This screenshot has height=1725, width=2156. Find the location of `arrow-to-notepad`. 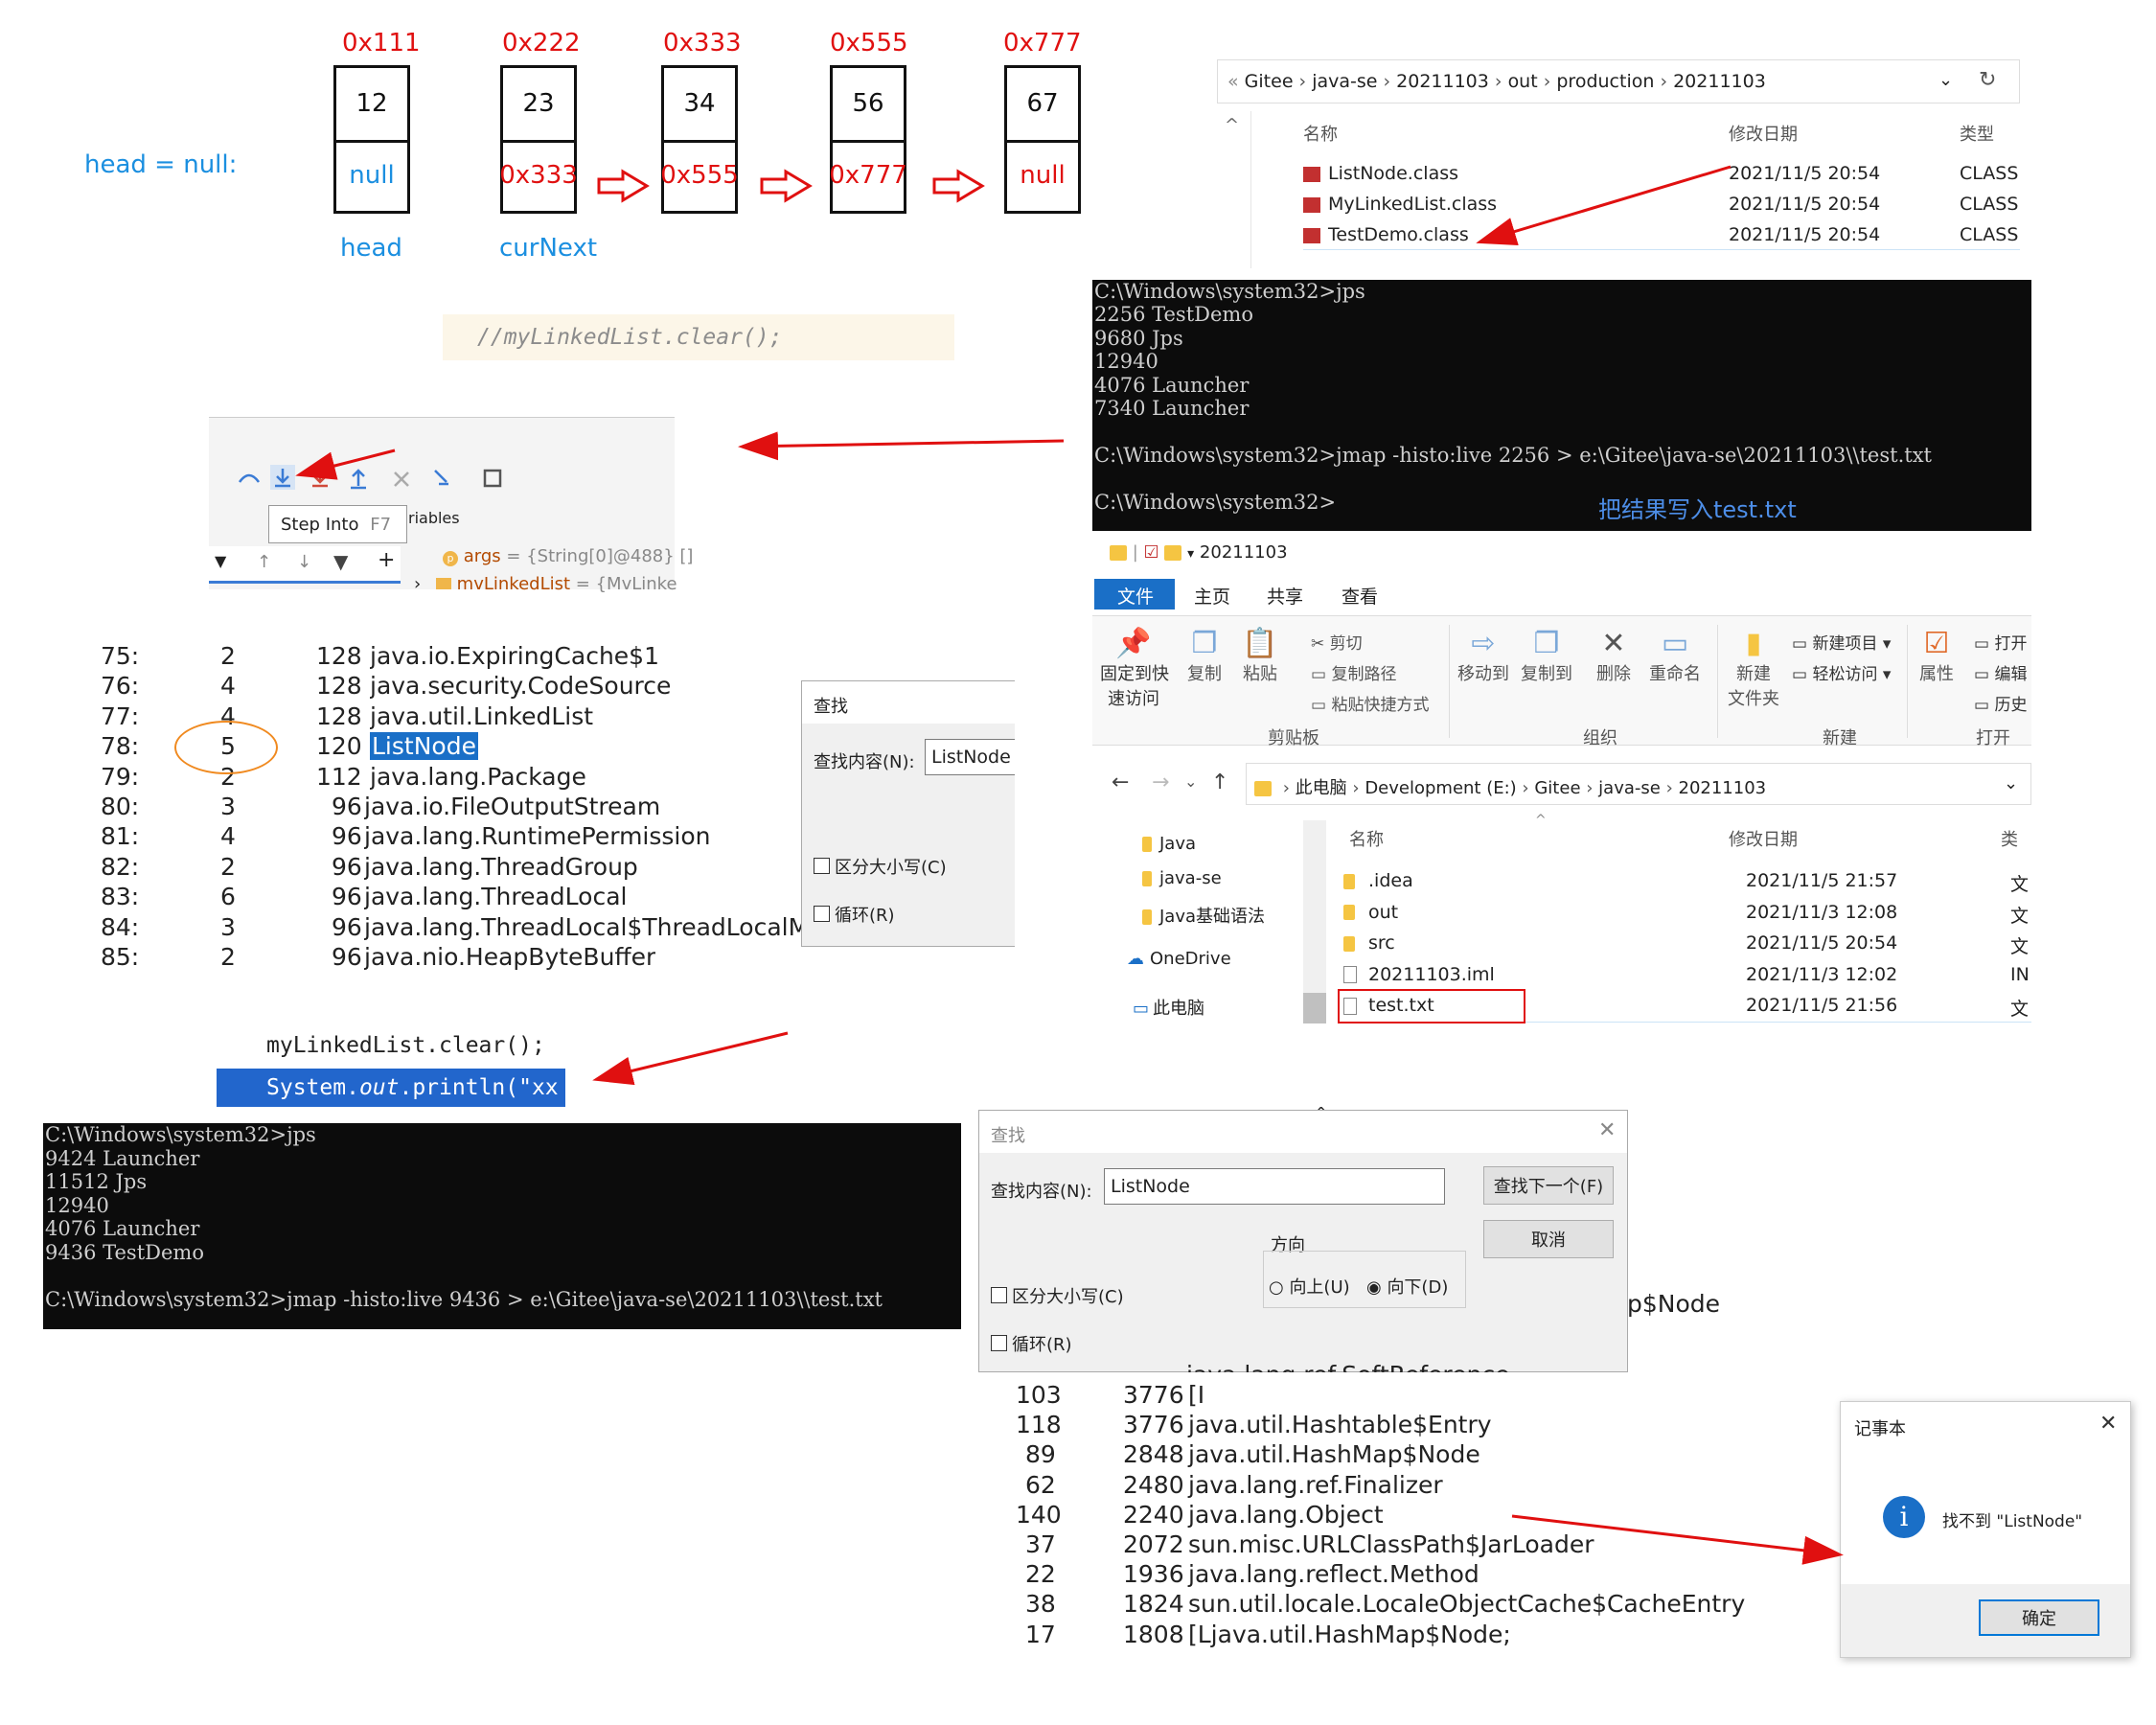

arrow-to-notepad is located at coordinates (1677, 1539).